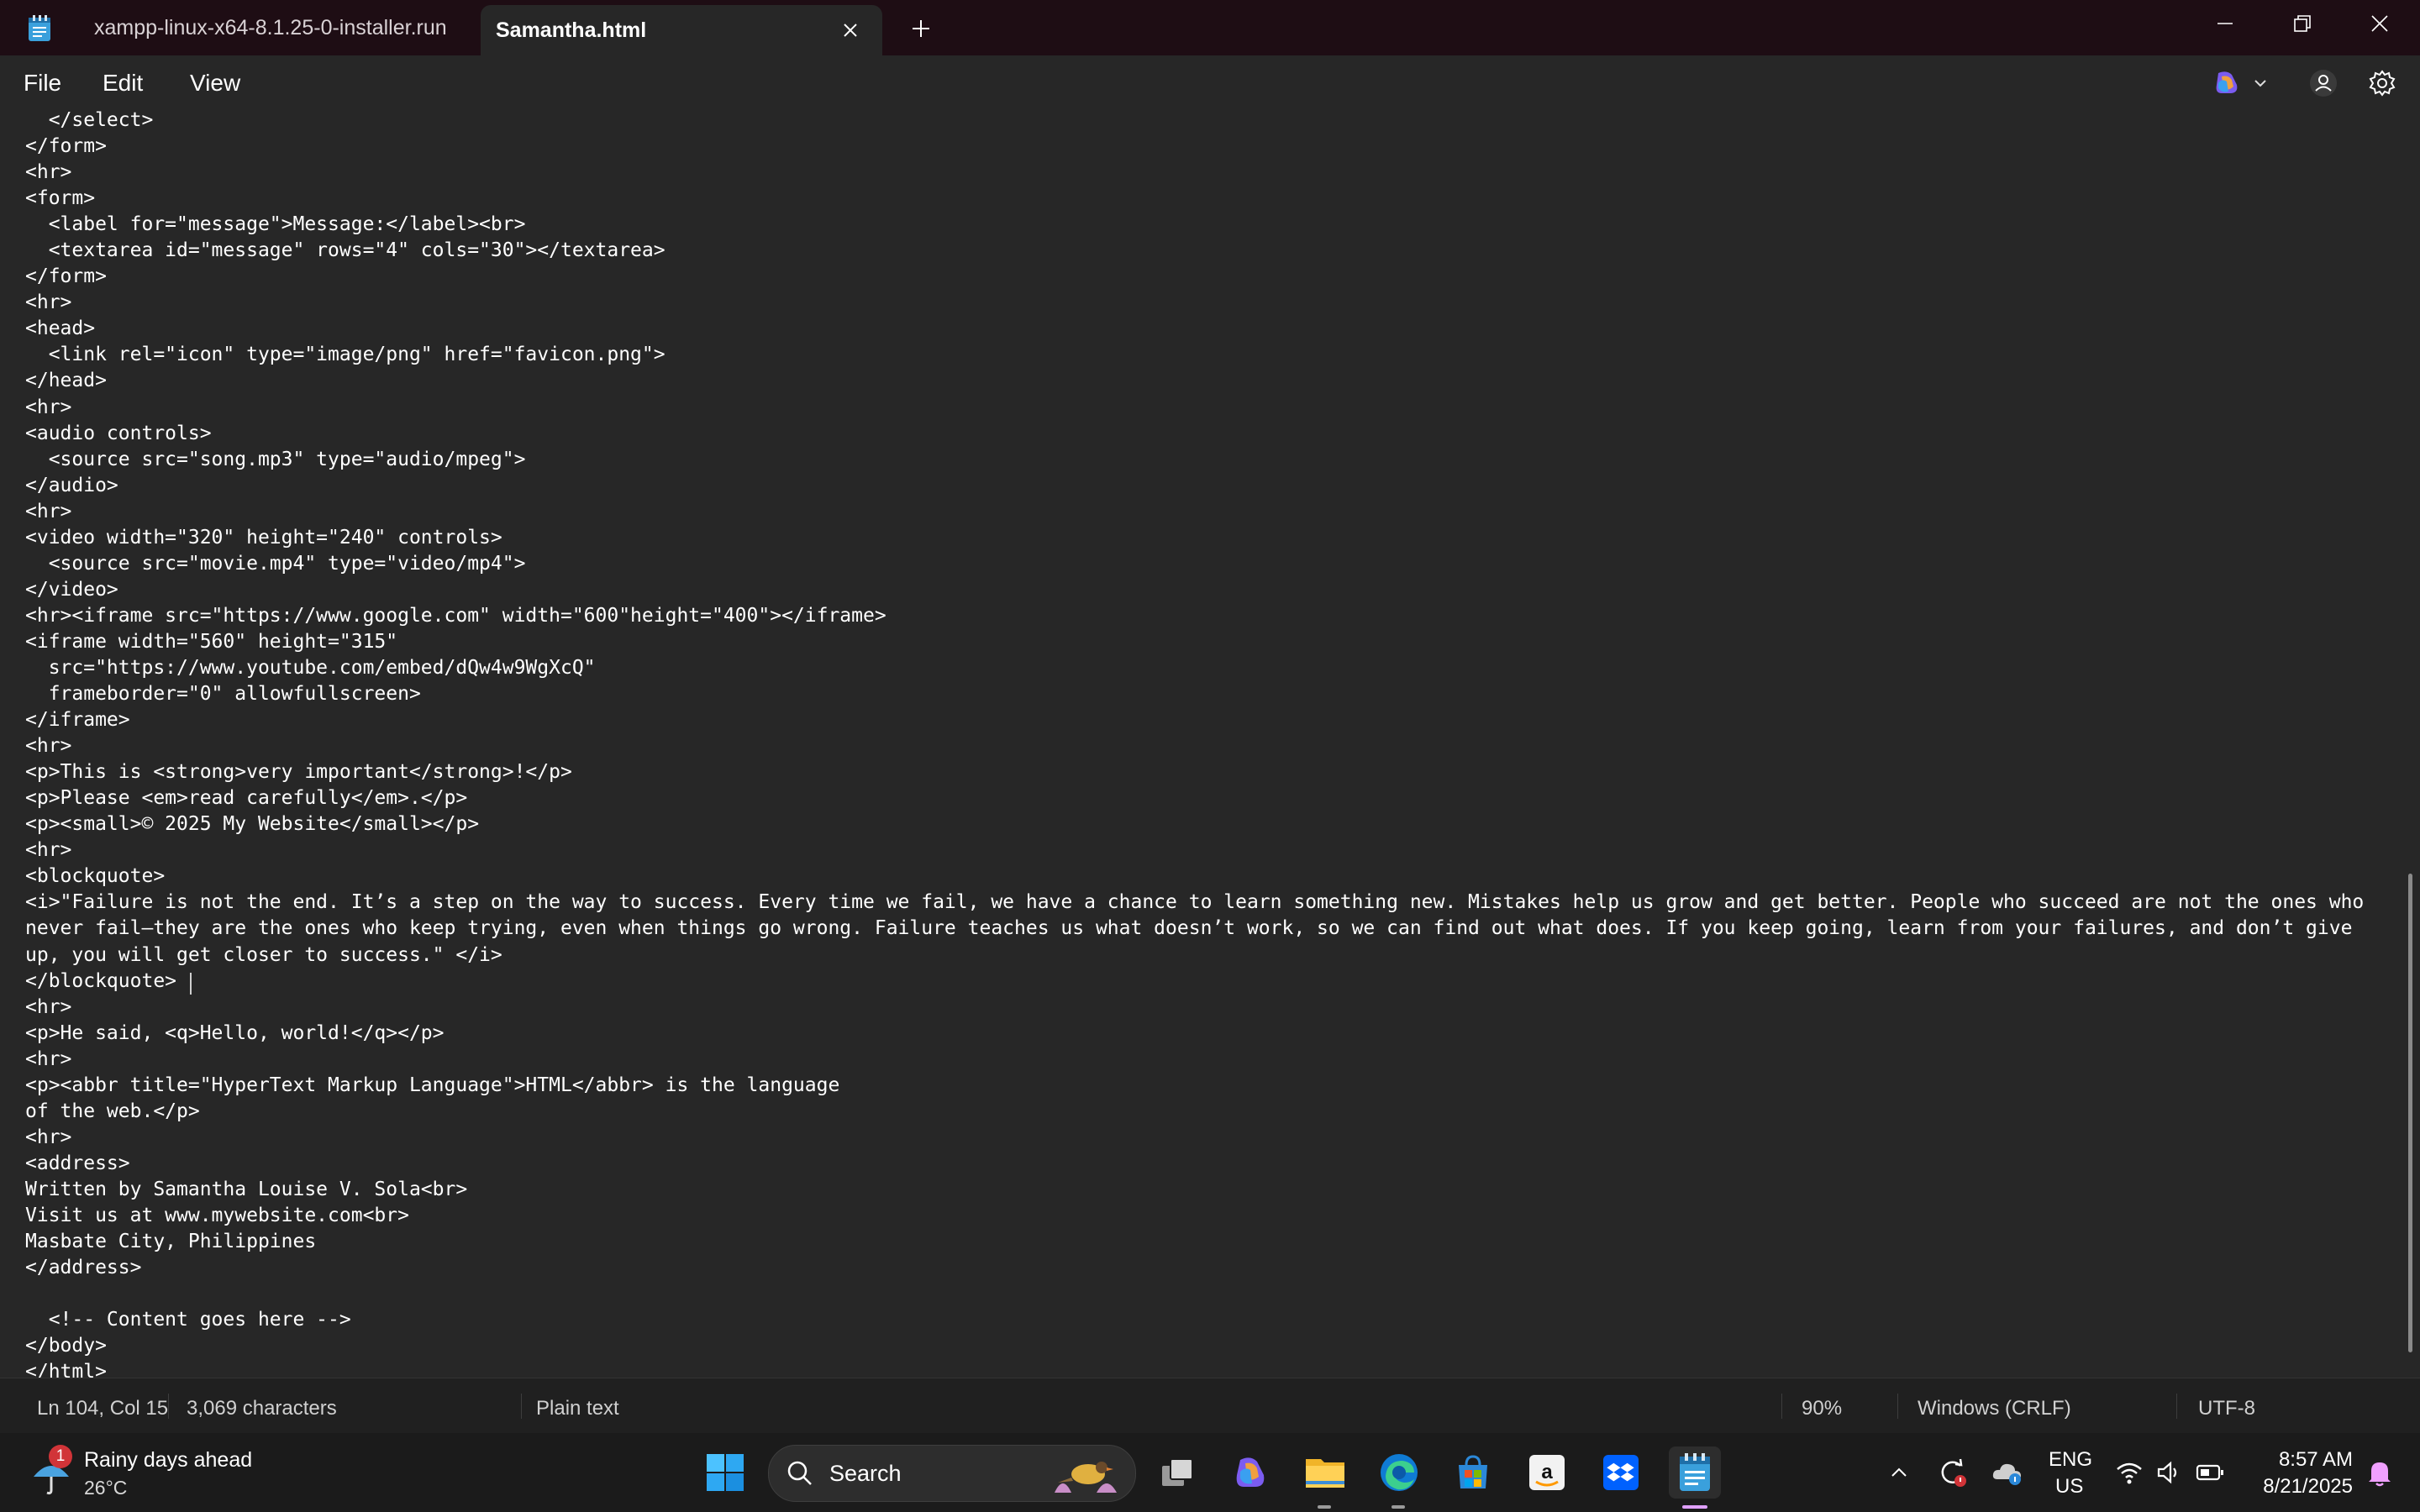 The height and width of the screenshot is (1512, 2420). I want to click on clock: 8:57 AM 8/21/2025, so click(2299, 1472).